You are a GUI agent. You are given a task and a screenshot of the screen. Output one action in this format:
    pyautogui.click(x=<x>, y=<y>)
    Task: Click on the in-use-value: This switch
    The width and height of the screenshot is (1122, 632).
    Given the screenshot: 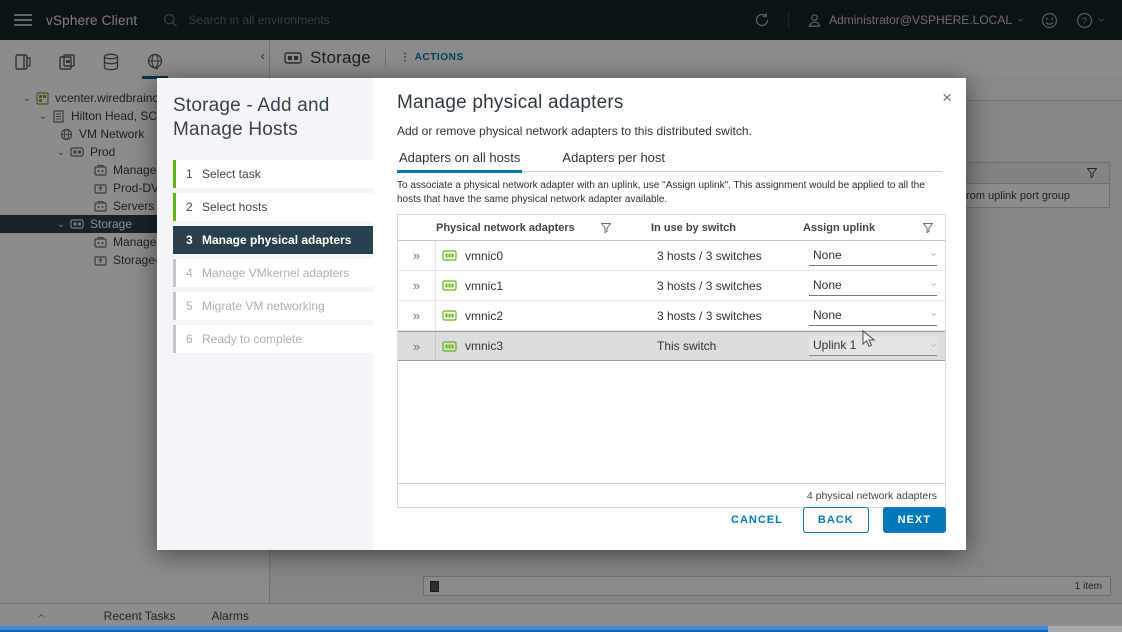 What is the action you would take?
    pyautogui.click(x=687, y=346)
    